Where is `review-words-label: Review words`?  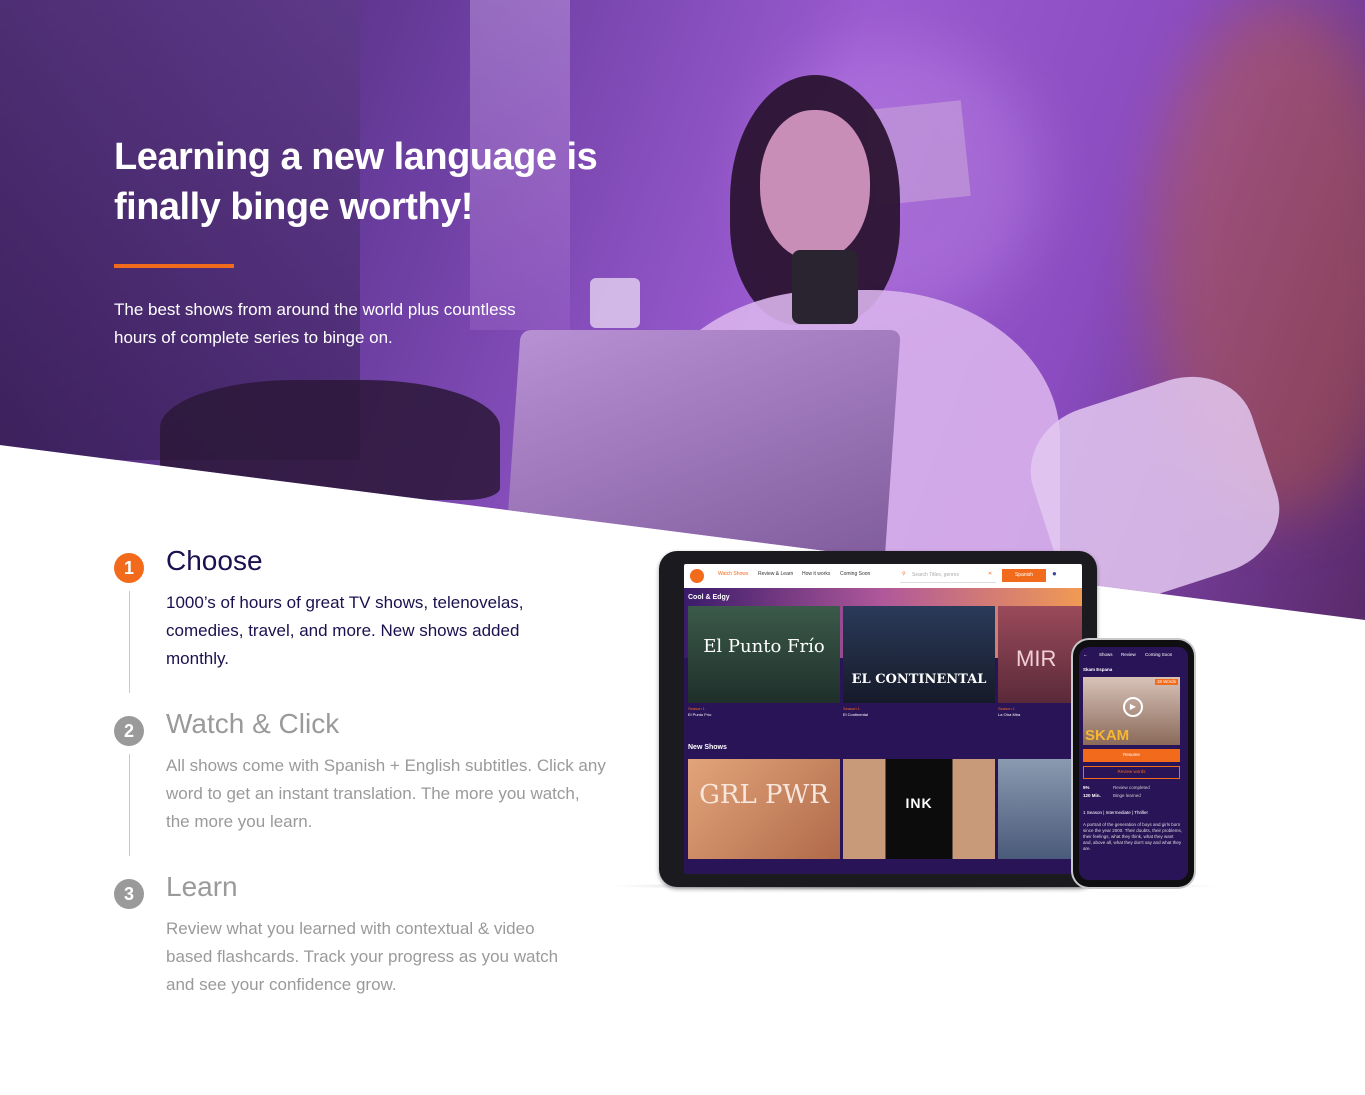 review-words-label: Review words is located at coordinates (1131, 771).